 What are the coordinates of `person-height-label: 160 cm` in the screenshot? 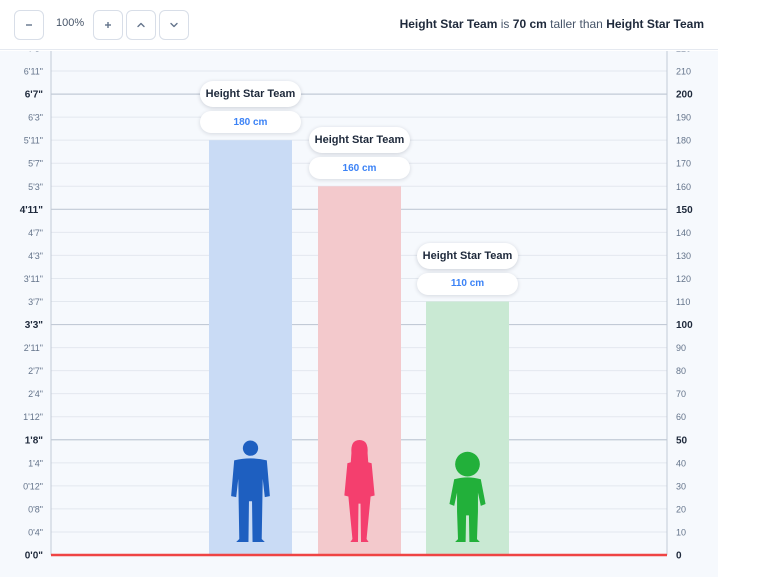 It's located at (359, 168).